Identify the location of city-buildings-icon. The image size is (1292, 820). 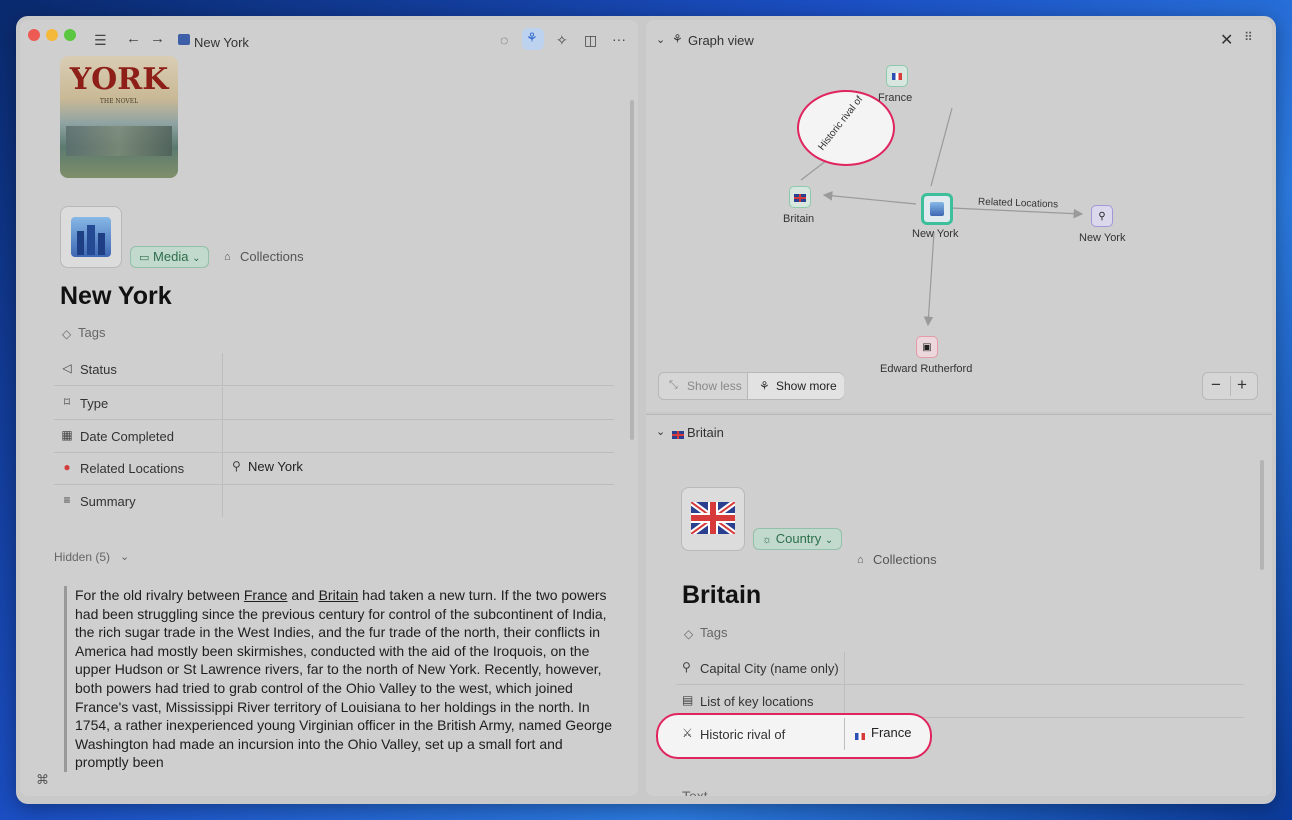
(937, 209).